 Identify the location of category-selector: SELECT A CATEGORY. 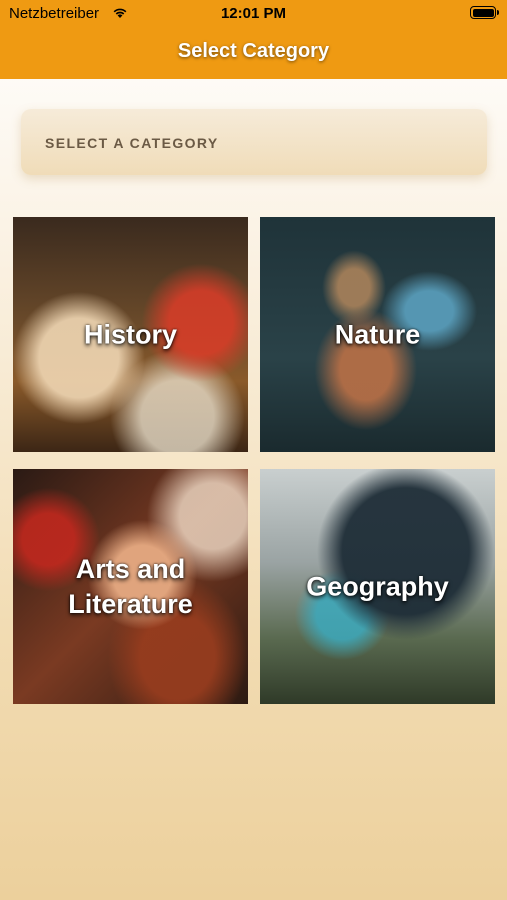
(254, 142).